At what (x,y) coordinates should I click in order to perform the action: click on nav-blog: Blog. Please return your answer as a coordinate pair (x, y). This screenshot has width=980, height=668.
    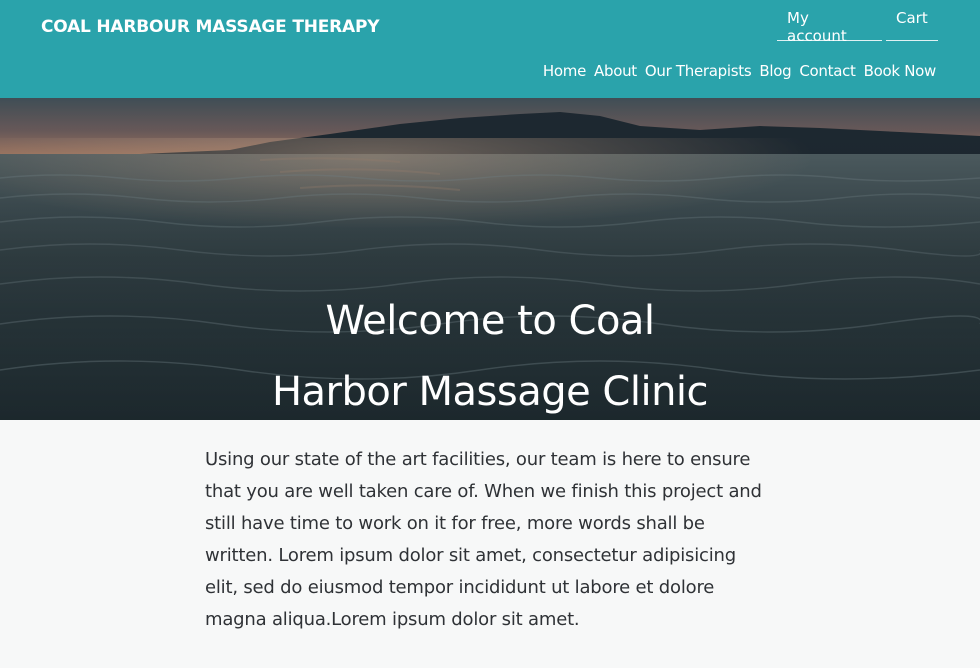
    Looking at the image, I should click on (775, 71).